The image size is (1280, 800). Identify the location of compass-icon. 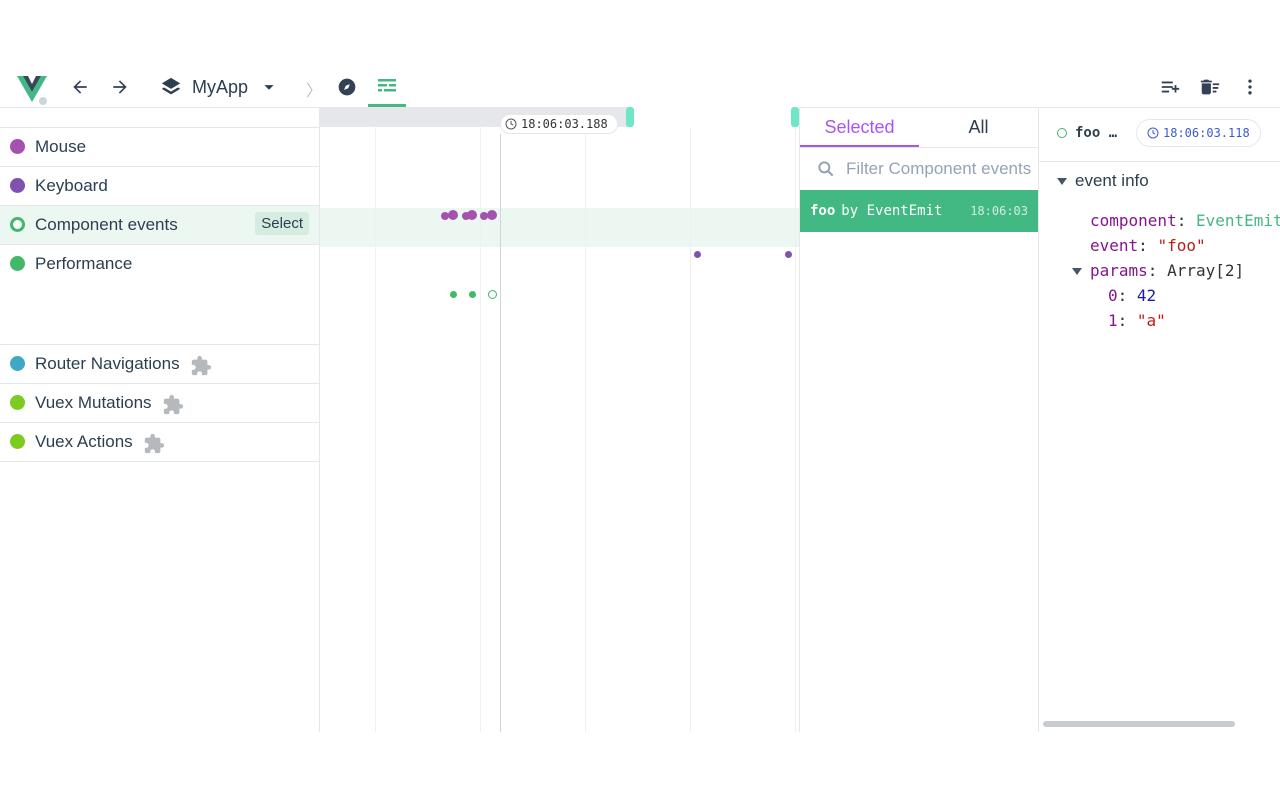
(347, 87).